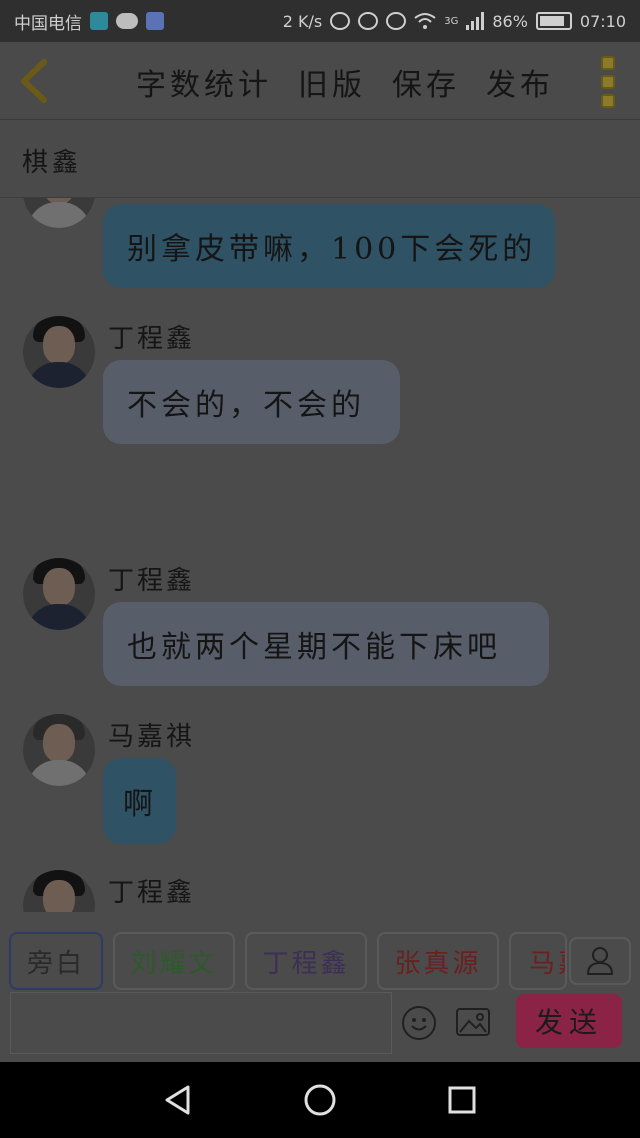 This screenshot has width=640, height=1138. What do you see at coordinates (306, 961) in the screenshot?
I see `character-chip-ding-chengxin: 丁程鑫` at bounding box center [306, 961].